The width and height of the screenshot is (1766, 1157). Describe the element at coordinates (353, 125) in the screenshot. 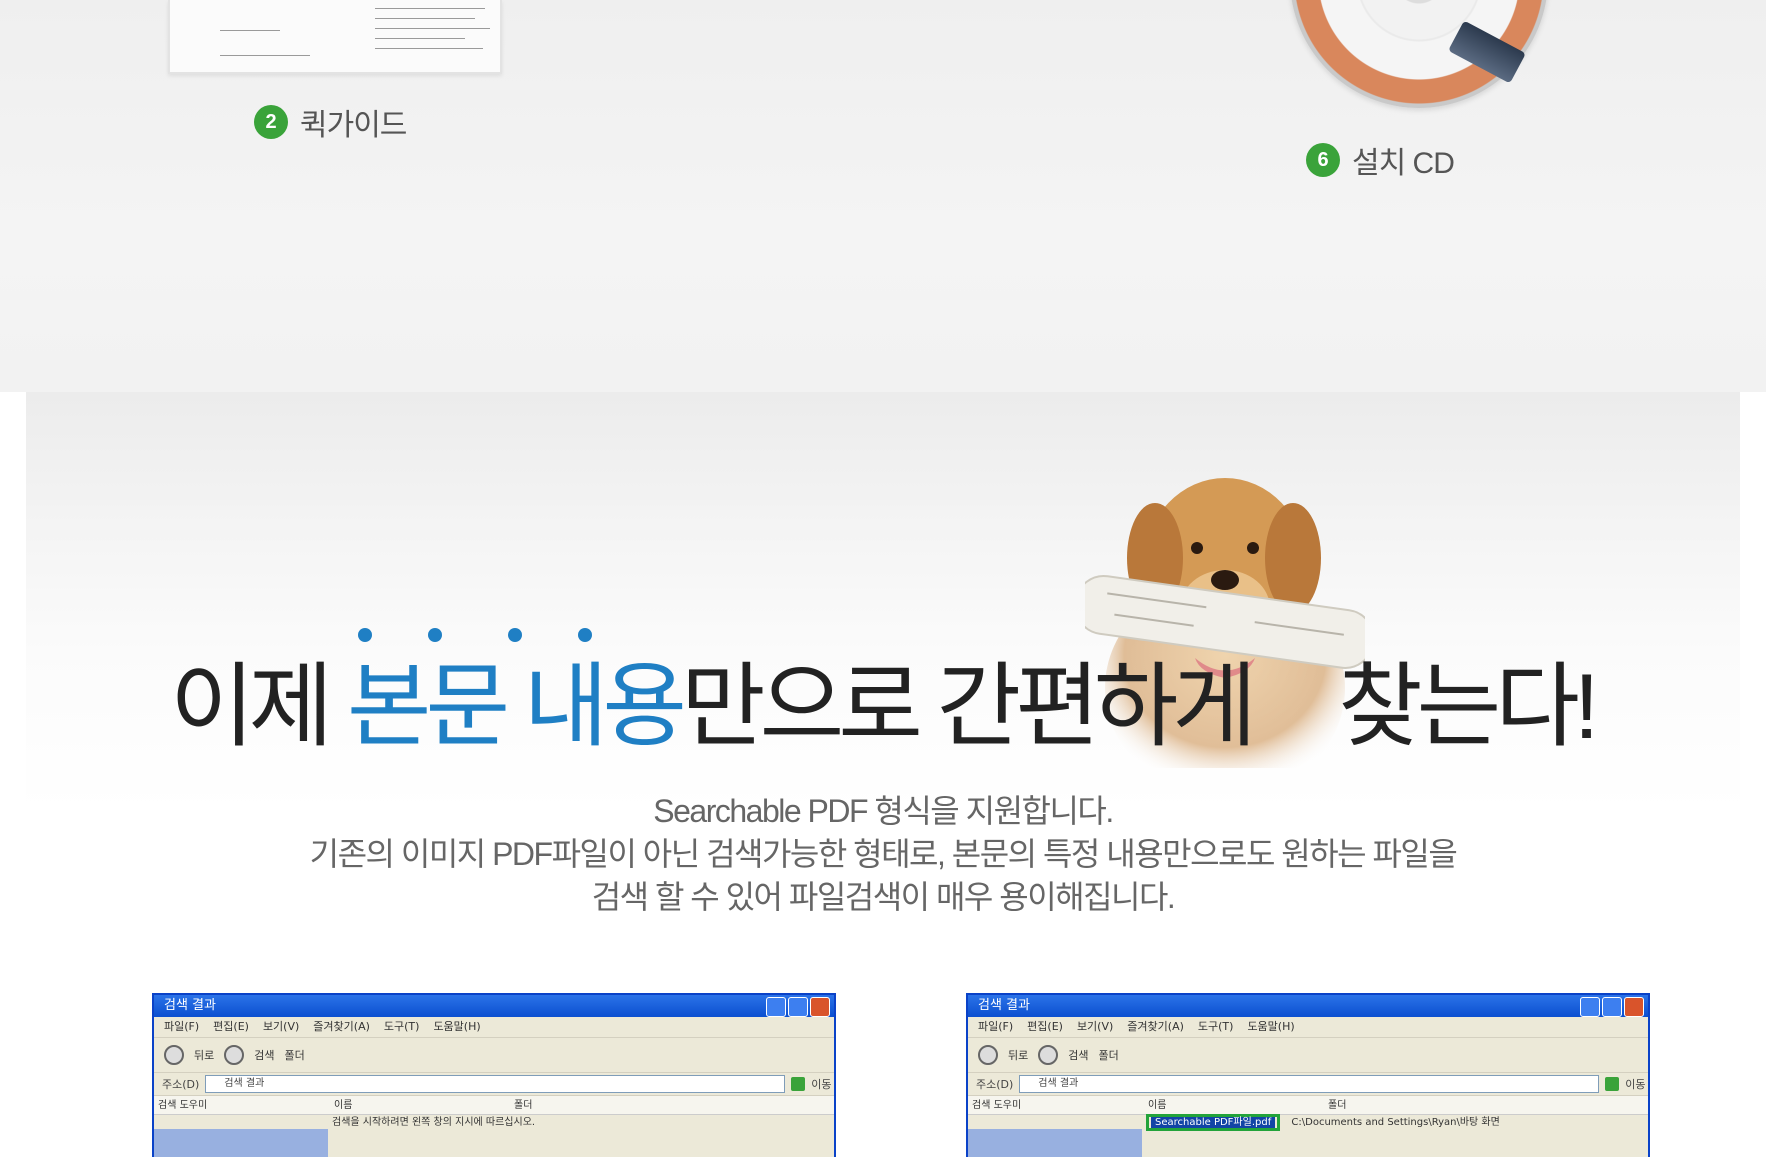

I see `caption-label: 퀵가이드` at that location.